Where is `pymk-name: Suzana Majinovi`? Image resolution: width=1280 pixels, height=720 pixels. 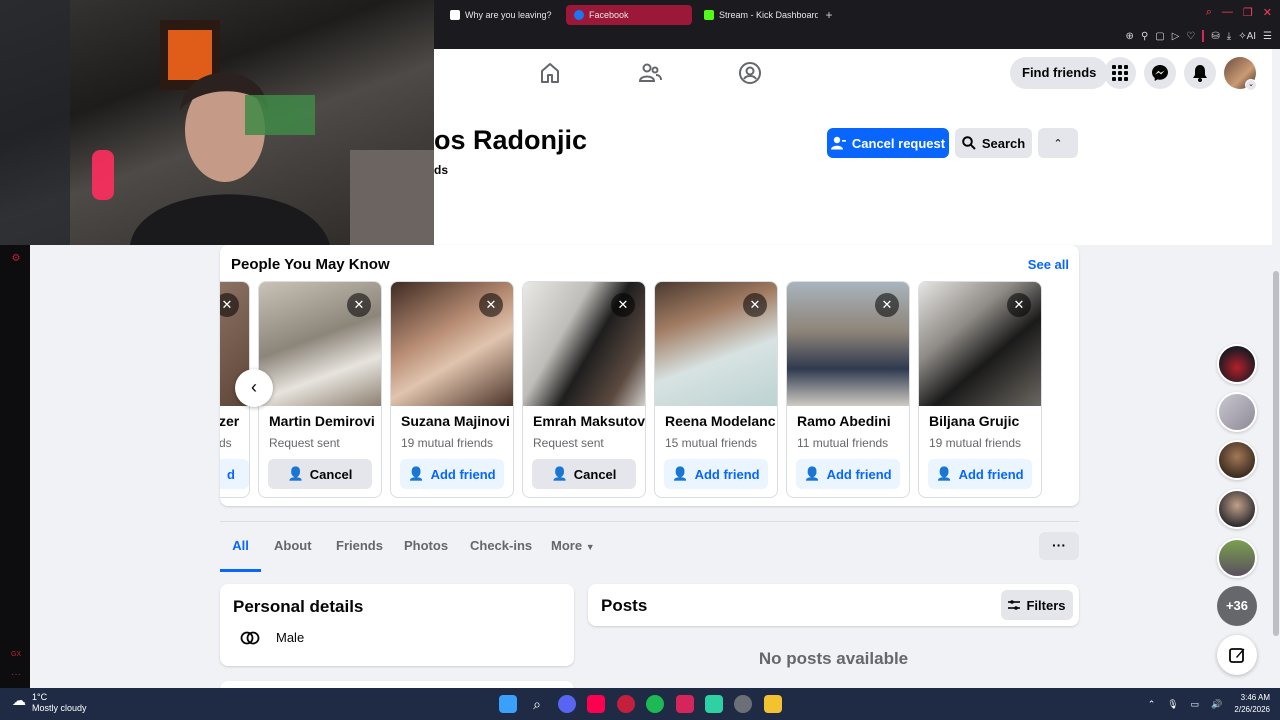 pymk-name: Suzana Majinovi is located at coordinates (457, 421).